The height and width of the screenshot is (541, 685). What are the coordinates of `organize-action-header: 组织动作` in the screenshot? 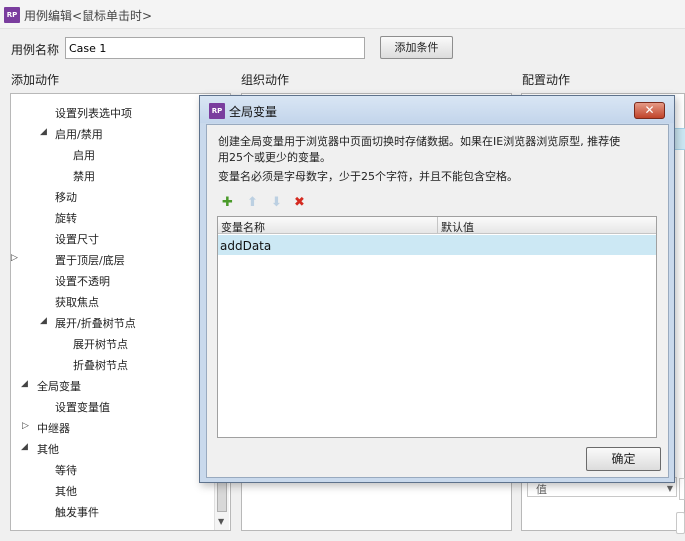 It's located at (265, 80).